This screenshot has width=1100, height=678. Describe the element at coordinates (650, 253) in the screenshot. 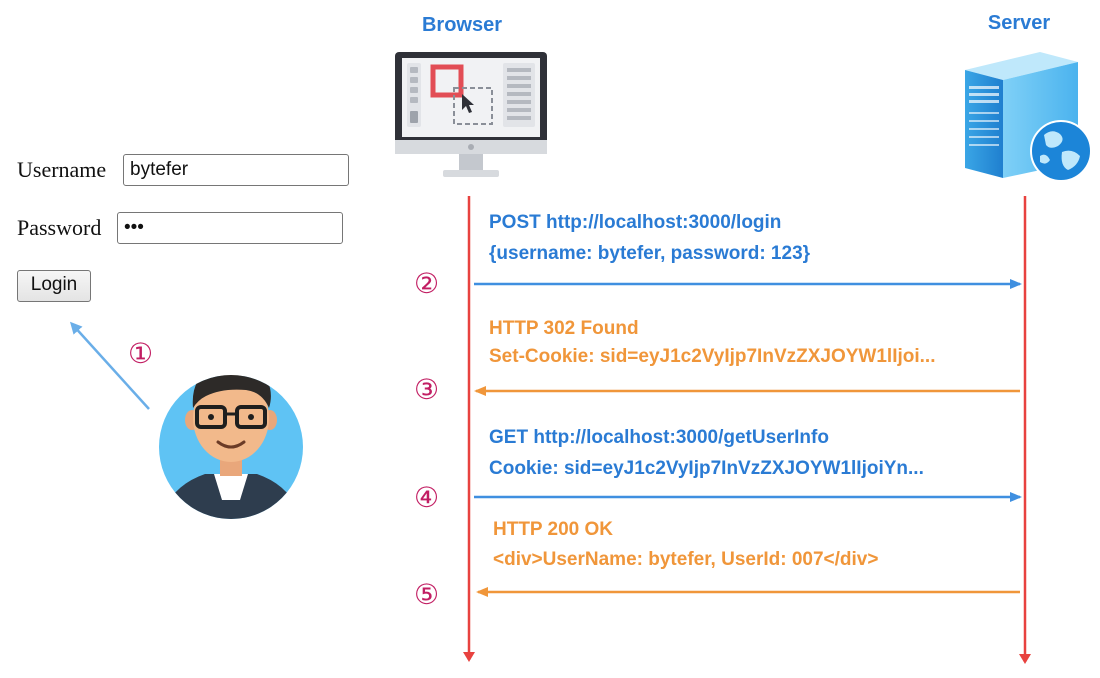

I see `post-request-body: {username: bytefer, password: 123}` at that location.